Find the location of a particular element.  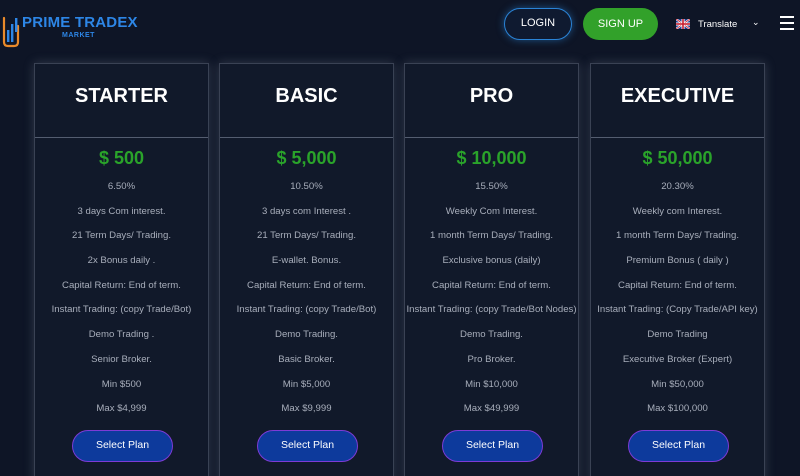

select-plan-button-starter: Select Plan is located at coordinates (122, 446).